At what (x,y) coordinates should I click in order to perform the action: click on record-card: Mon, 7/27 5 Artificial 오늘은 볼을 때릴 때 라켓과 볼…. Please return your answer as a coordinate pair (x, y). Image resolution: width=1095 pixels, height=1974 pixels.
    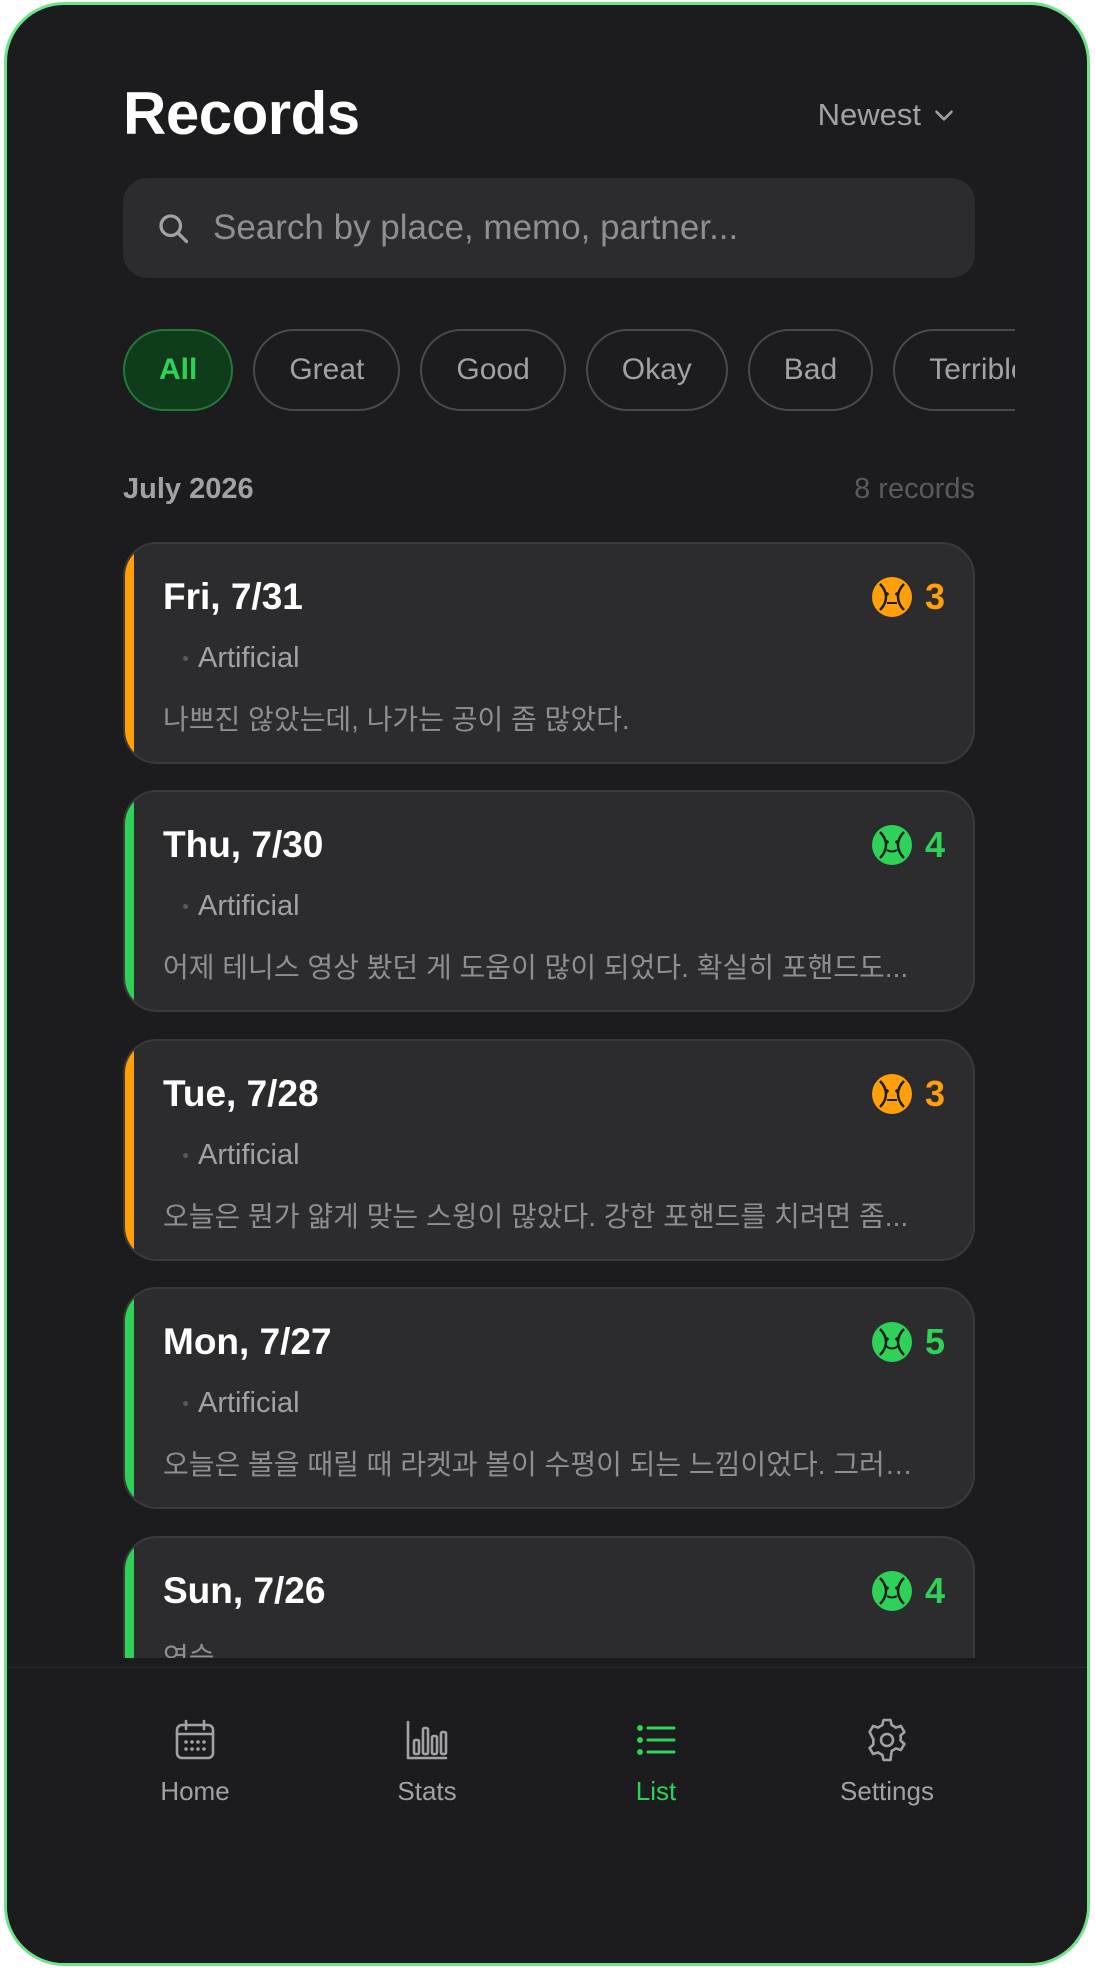
    Looking at the image, I should click on (549, 1398).